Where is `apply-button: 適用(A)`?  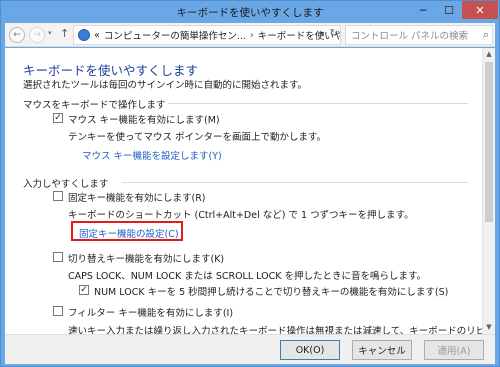
apply-button: 適用(A) is located at coordinates (454, 350).